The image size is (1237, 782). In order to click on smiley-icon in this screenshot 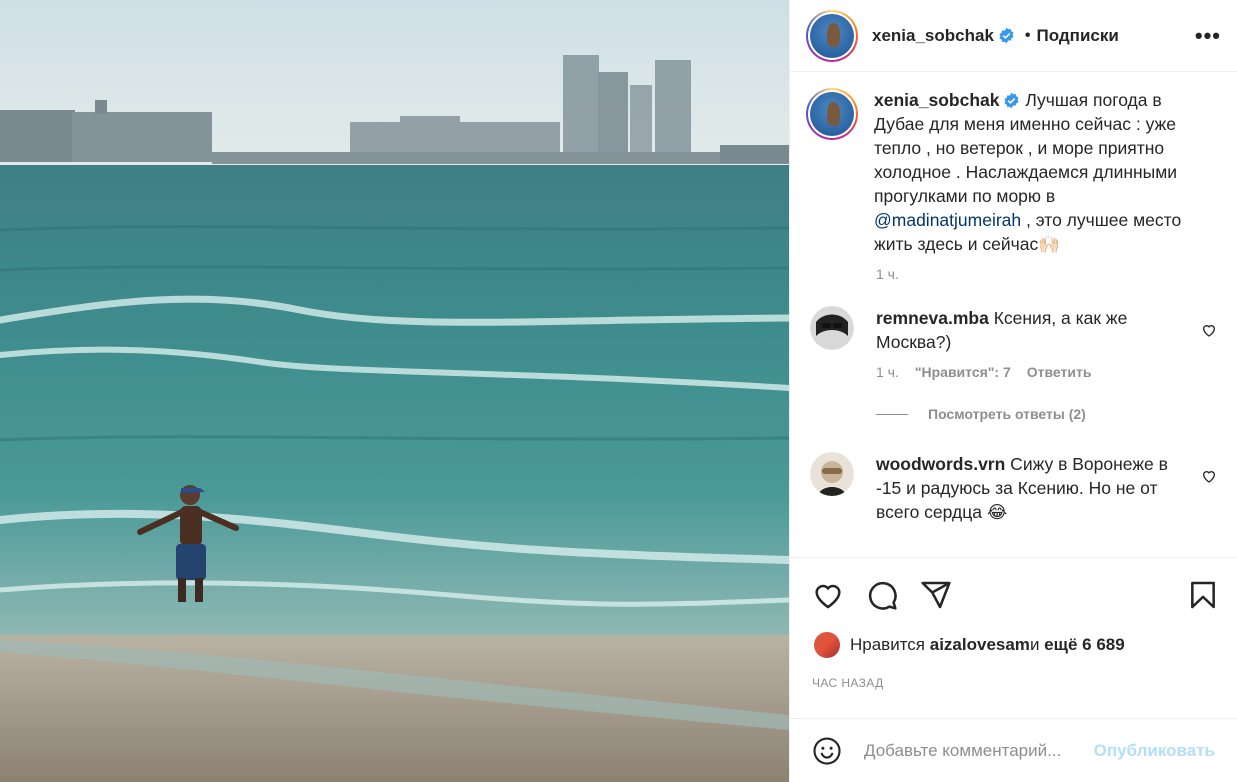, I will do `click(827, 751)`.